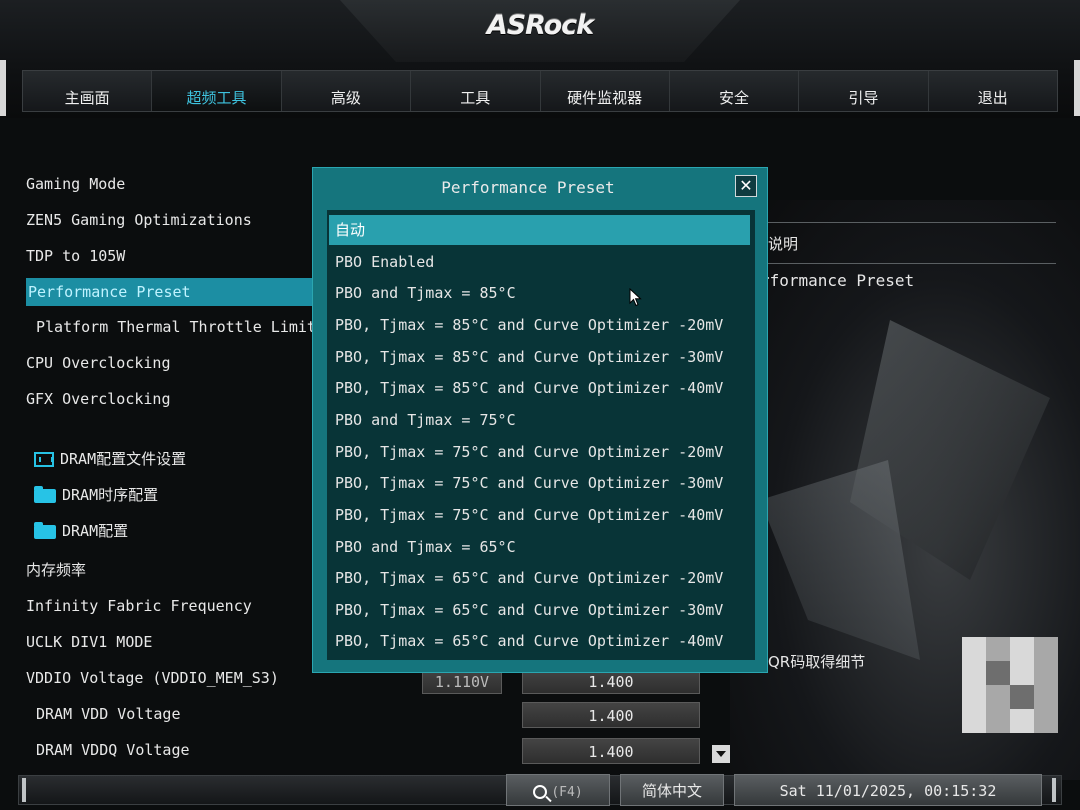 This screenshot has height=810, width=1080. What do you see at coordinates (1077, 88) in the screenshot?
I see `frame-edge-right` at bounding box center [1077, 88].